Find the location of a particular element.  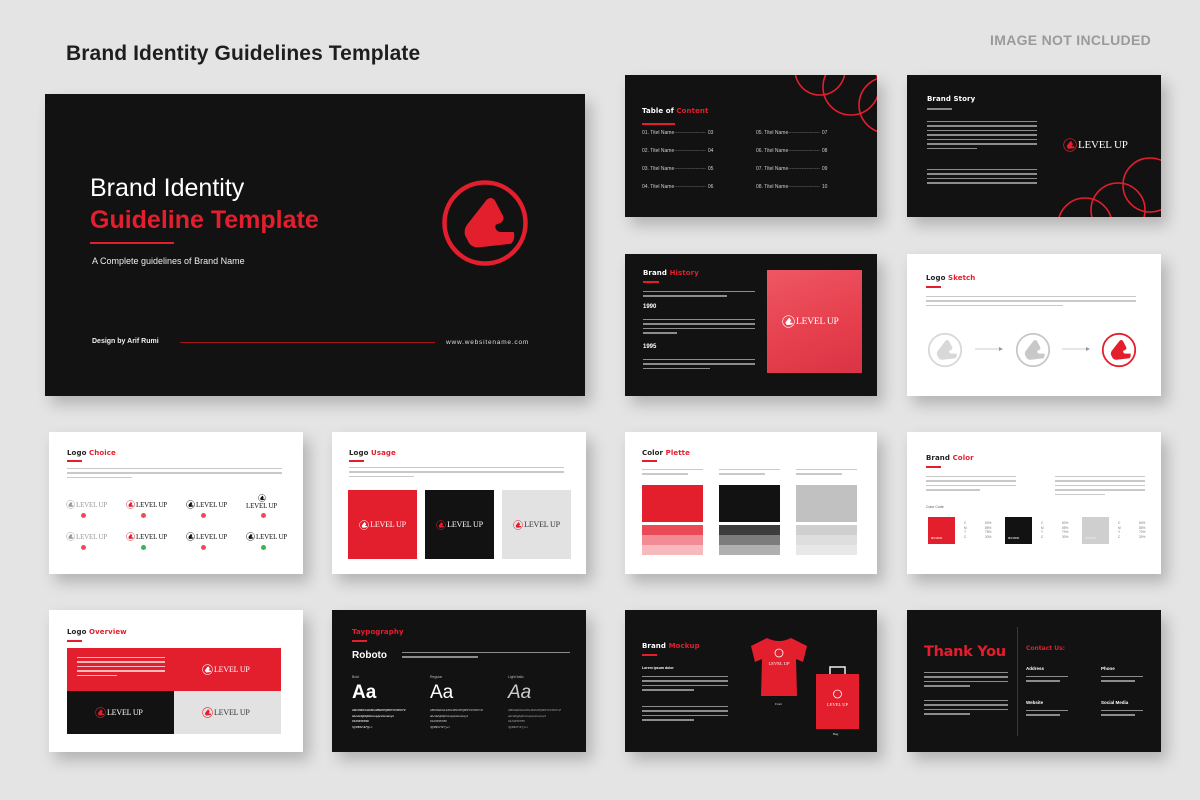

contact-social-label: Social Media is located at coordinates (1115, 702).